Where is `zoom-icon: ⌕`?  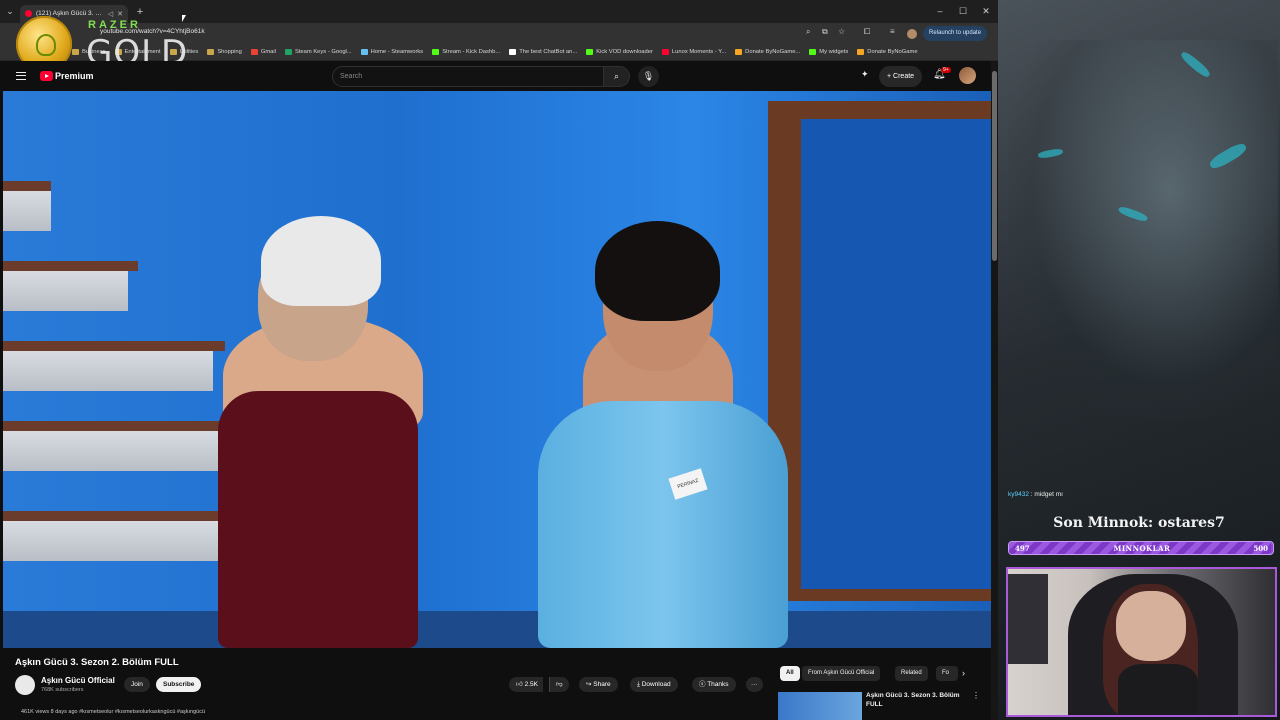
zoom-icon: ⌕ is located at coordinates (808, 32).